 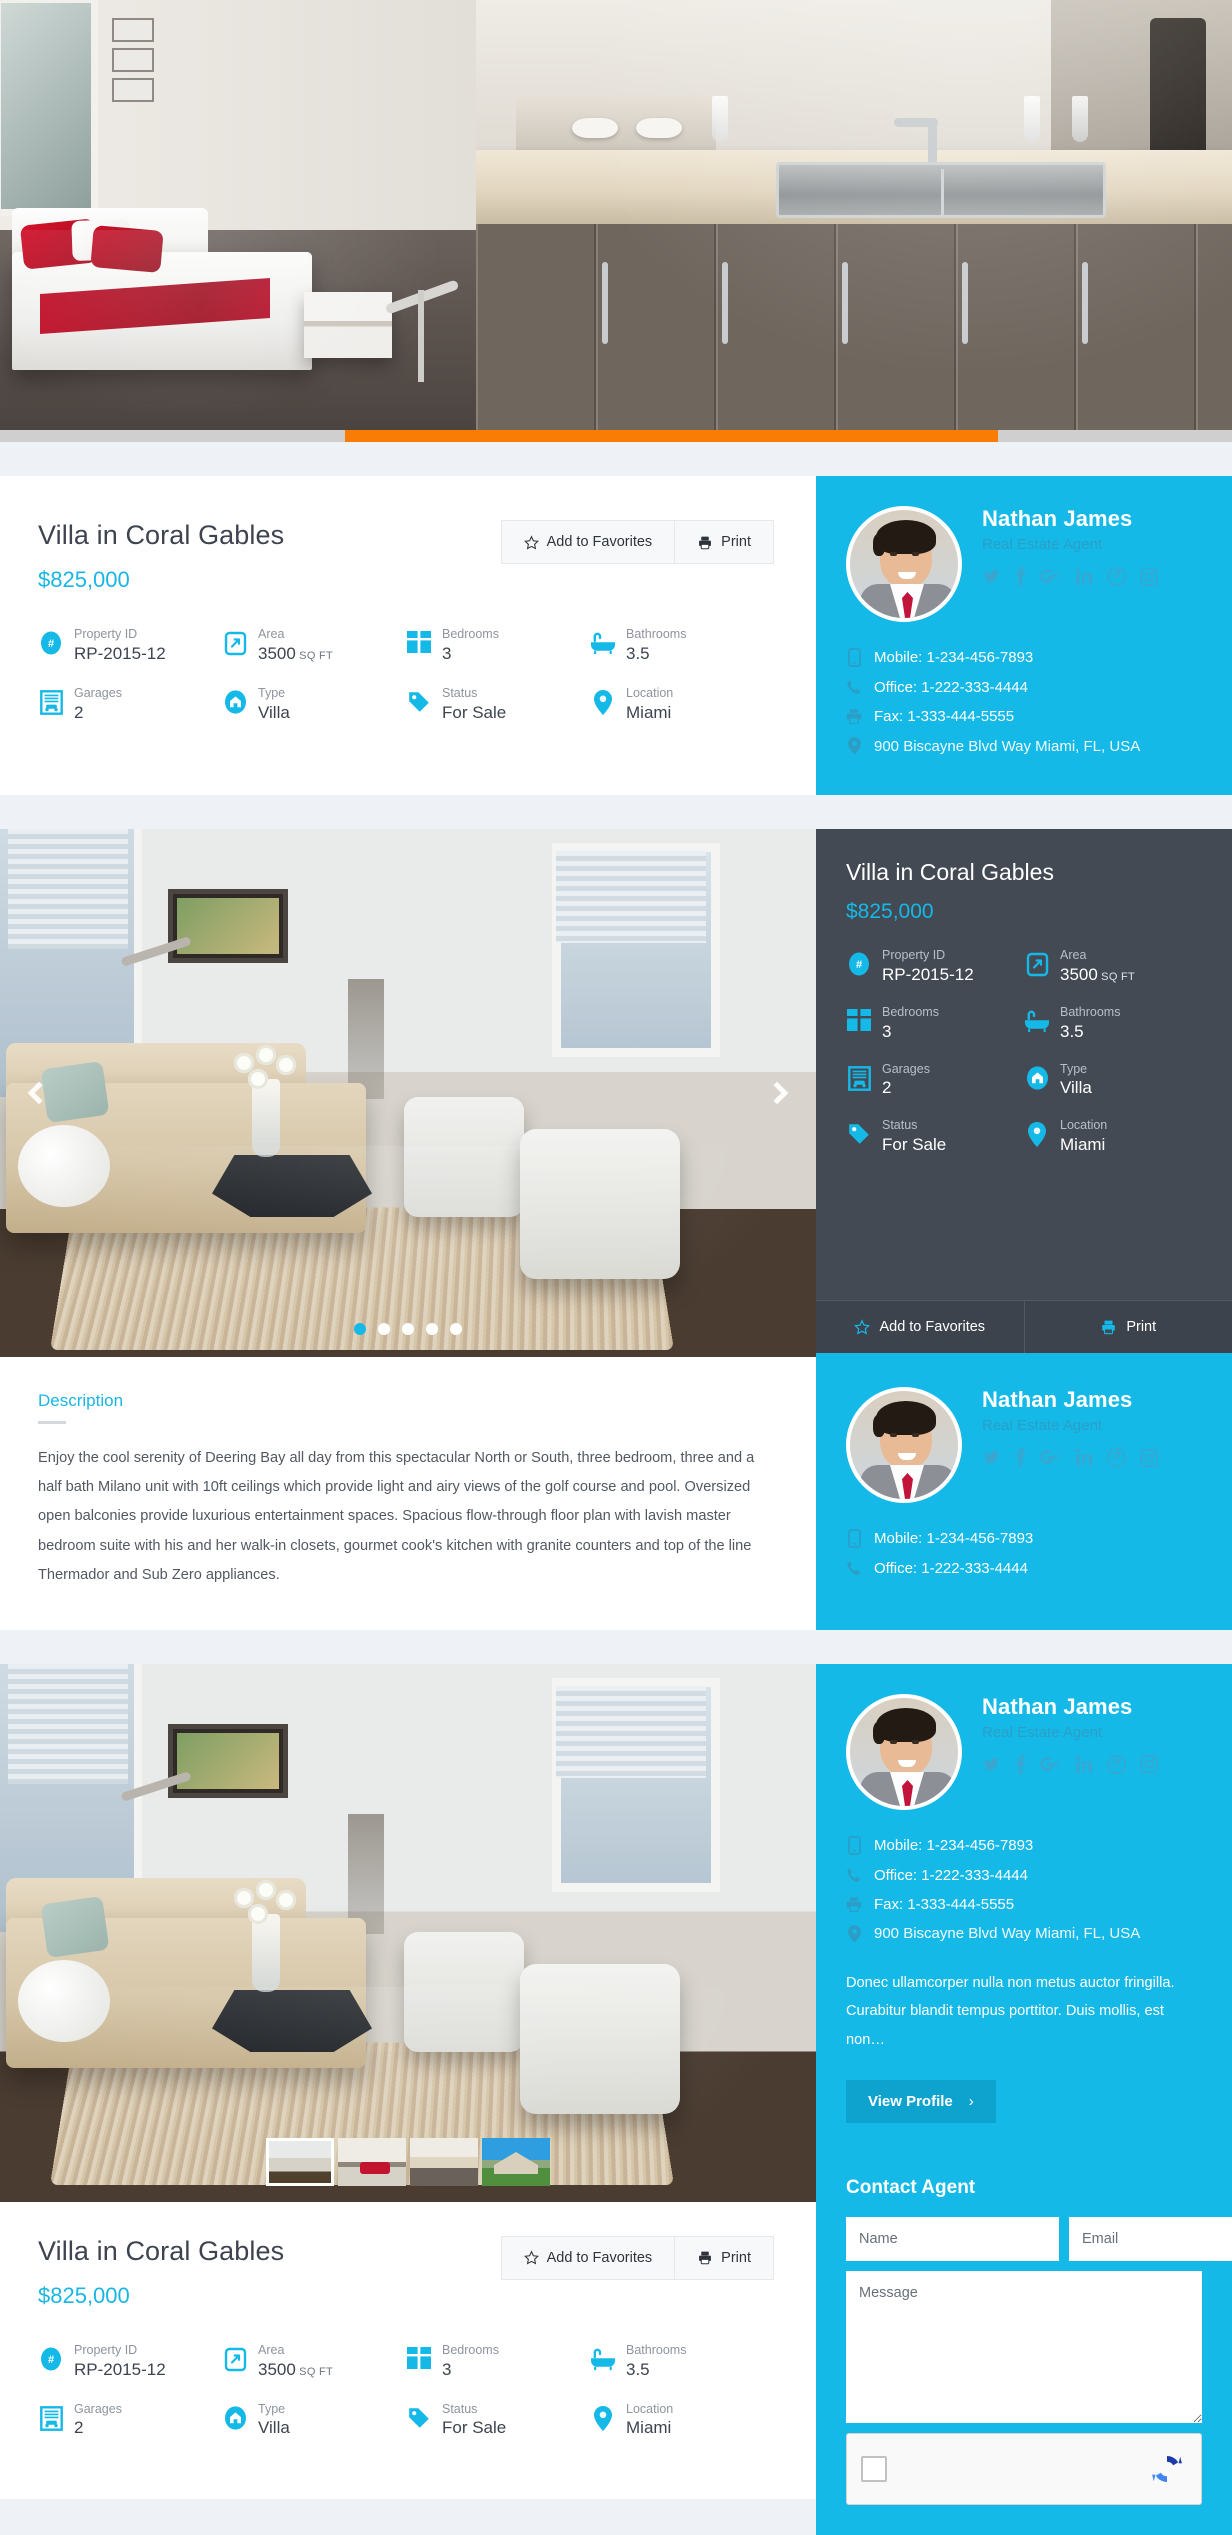 I want to click on feature-bathrooms: Bathrooms3.5, so click(x=682, y=2361).